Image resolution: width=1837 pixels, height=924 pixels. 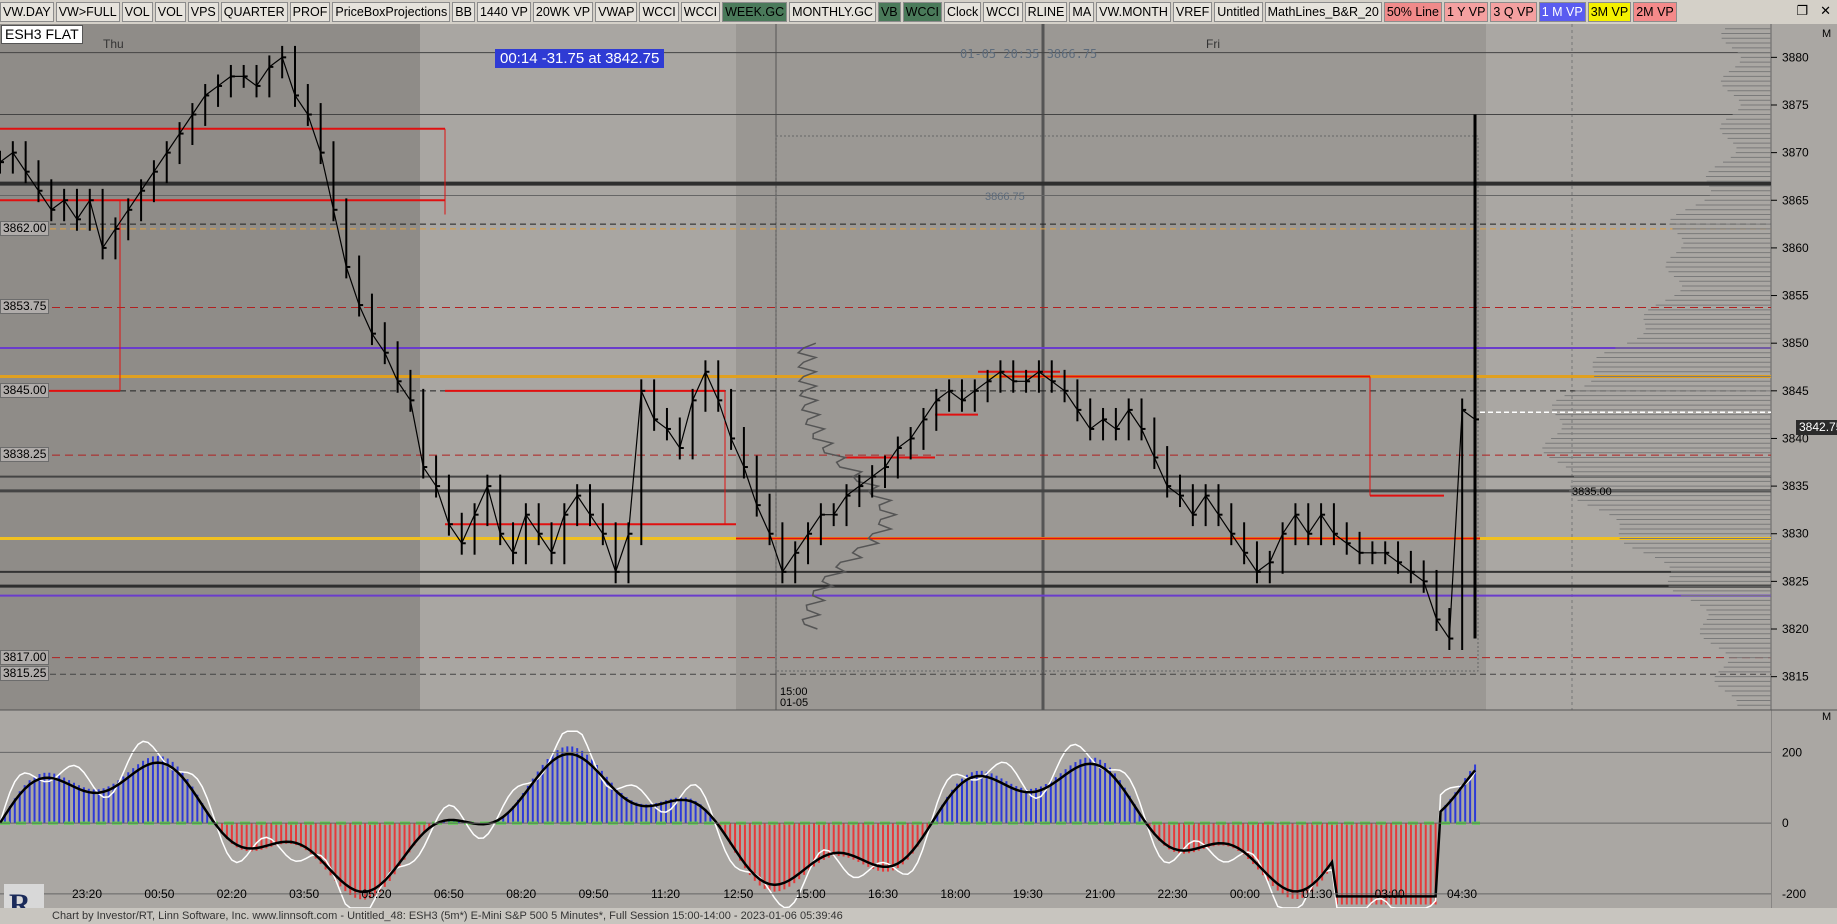 I want to click on toolbar-button-vw-month: VW.MONTH, so click(x=1133, y=12).